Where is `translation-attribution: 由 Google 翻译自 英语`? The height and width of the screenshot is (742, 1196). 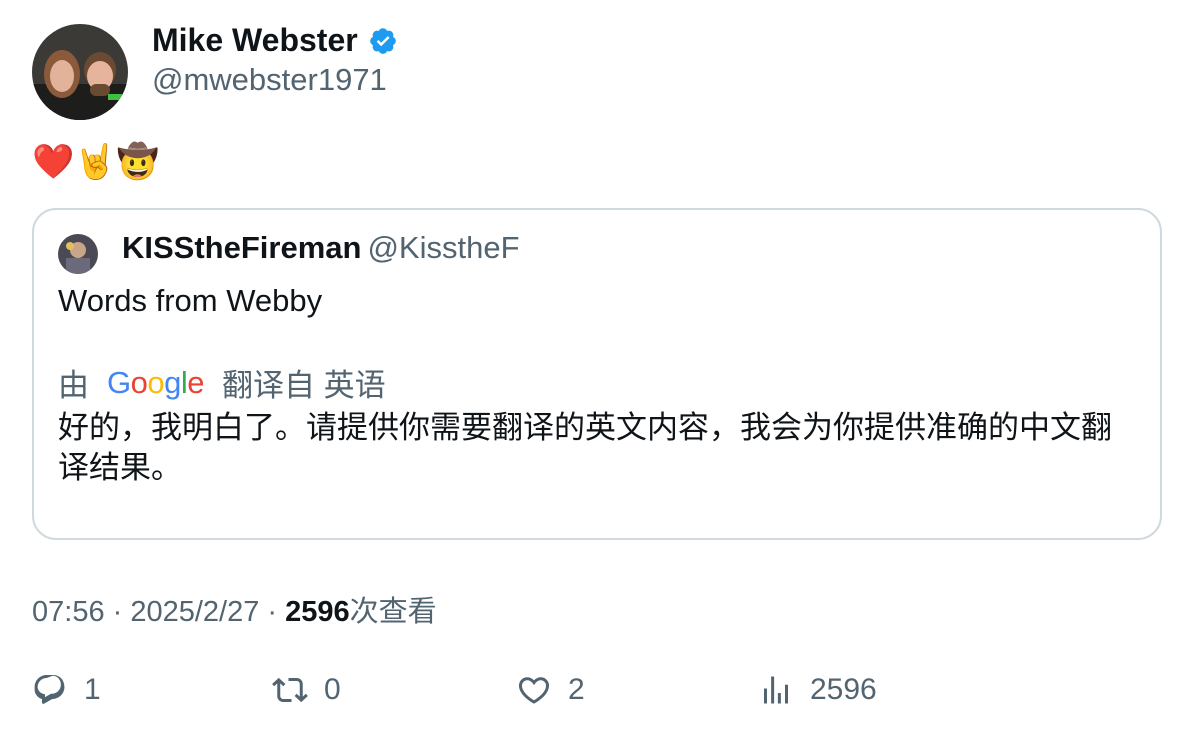 translation-attribution: 由 Google 翻译自 英语 is located at coordinates (222, 382).